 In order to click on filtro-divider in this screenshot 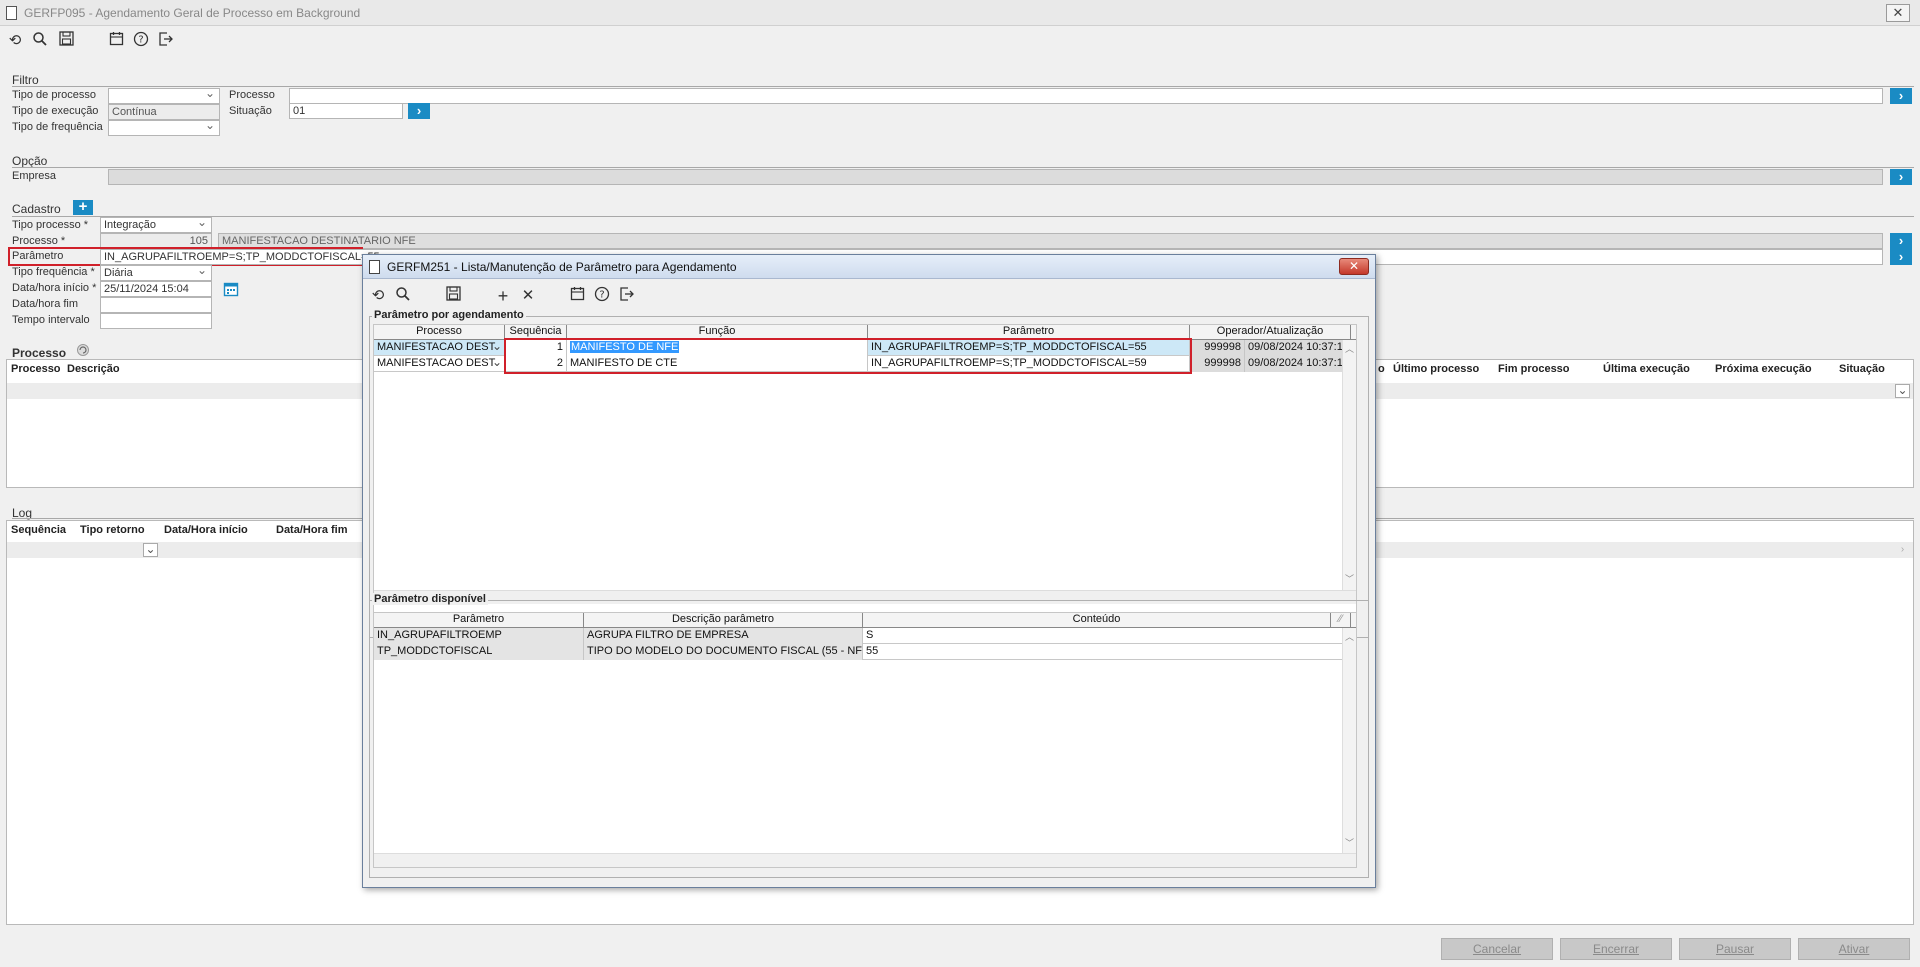, I will do `click(963, 86)`.